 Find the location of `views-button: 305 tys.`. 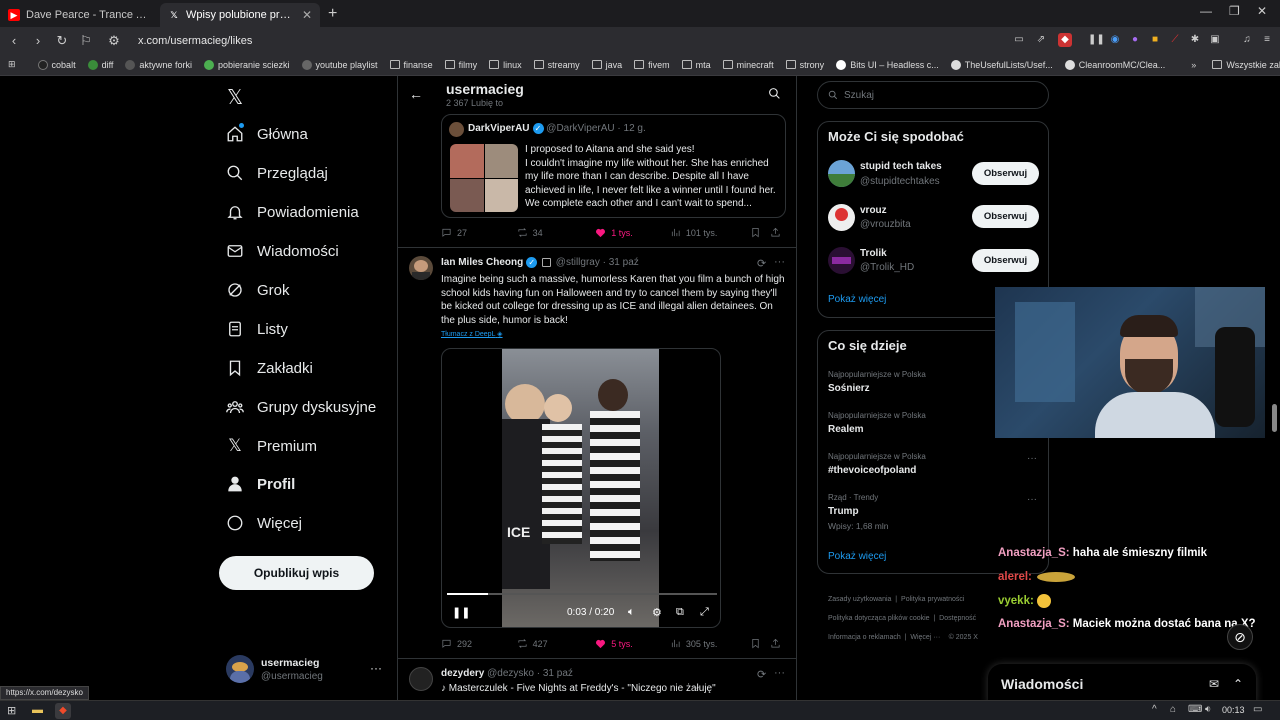

views-button: 305 tys. is located at coordinates (710, 643).